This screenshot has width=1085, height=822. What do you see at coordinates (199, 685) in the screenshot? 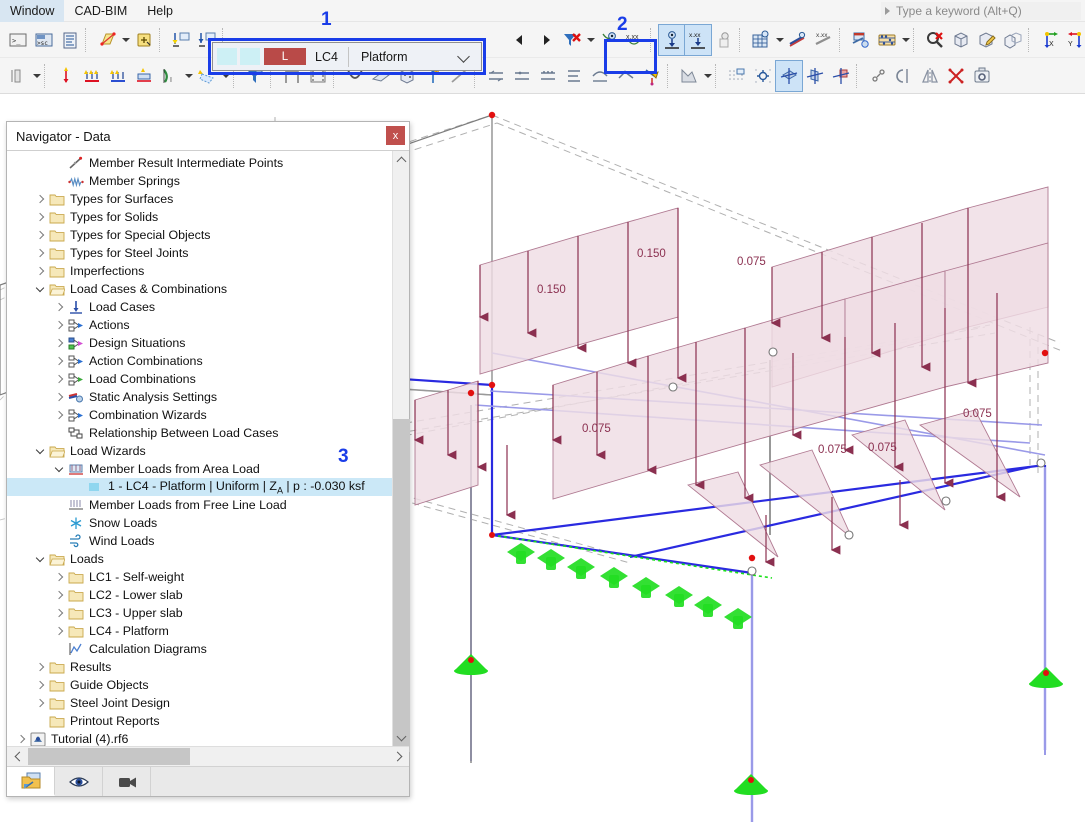
I see `tree-item: Guide Objects` at bounding box center [199, 685].